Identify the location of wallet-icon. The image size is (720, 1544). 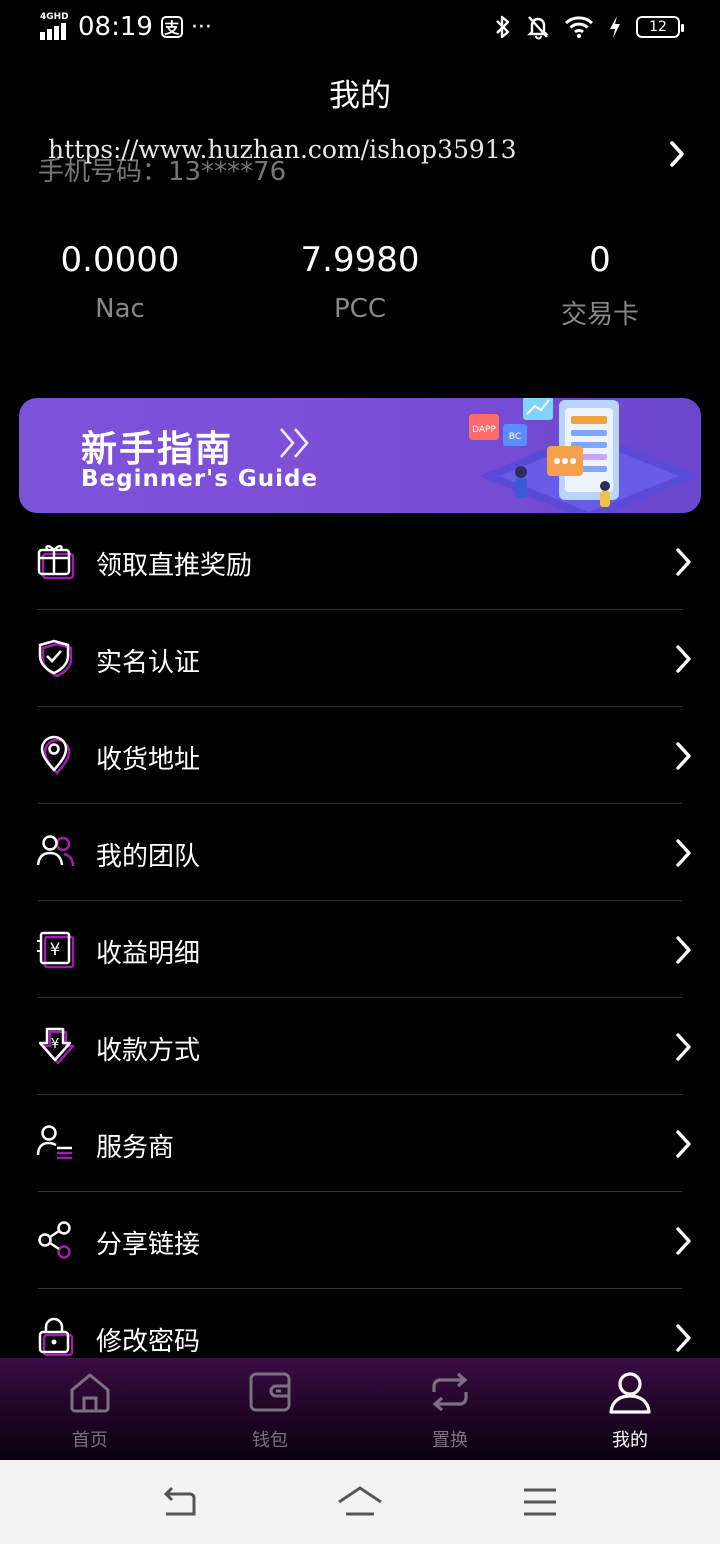
(270, 1392).